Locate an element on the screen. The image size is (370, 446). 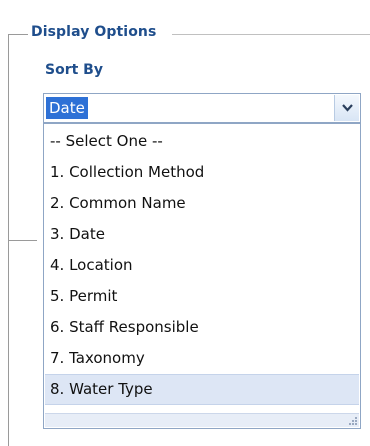
fieldset-legend: Display Options is located at coordinates (94, 32).